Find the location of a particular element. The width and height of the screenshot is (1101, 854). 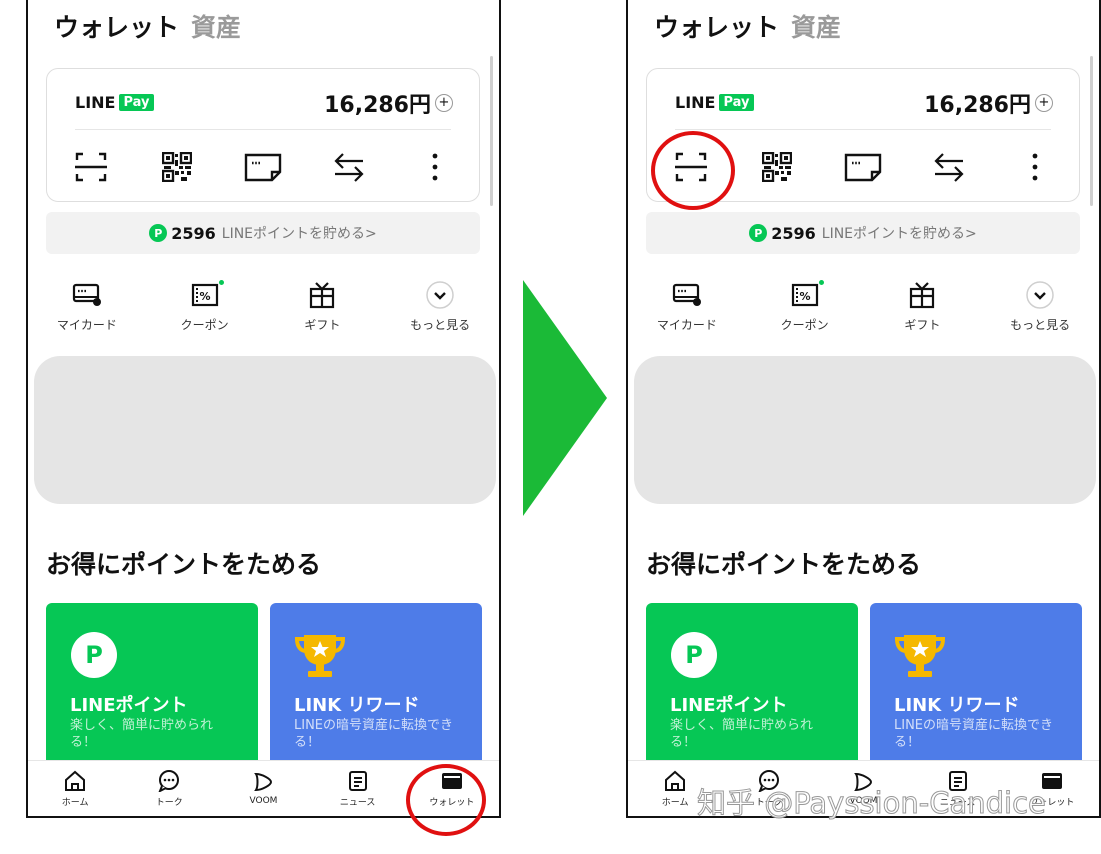

divider is located at coordinates (263, 129).